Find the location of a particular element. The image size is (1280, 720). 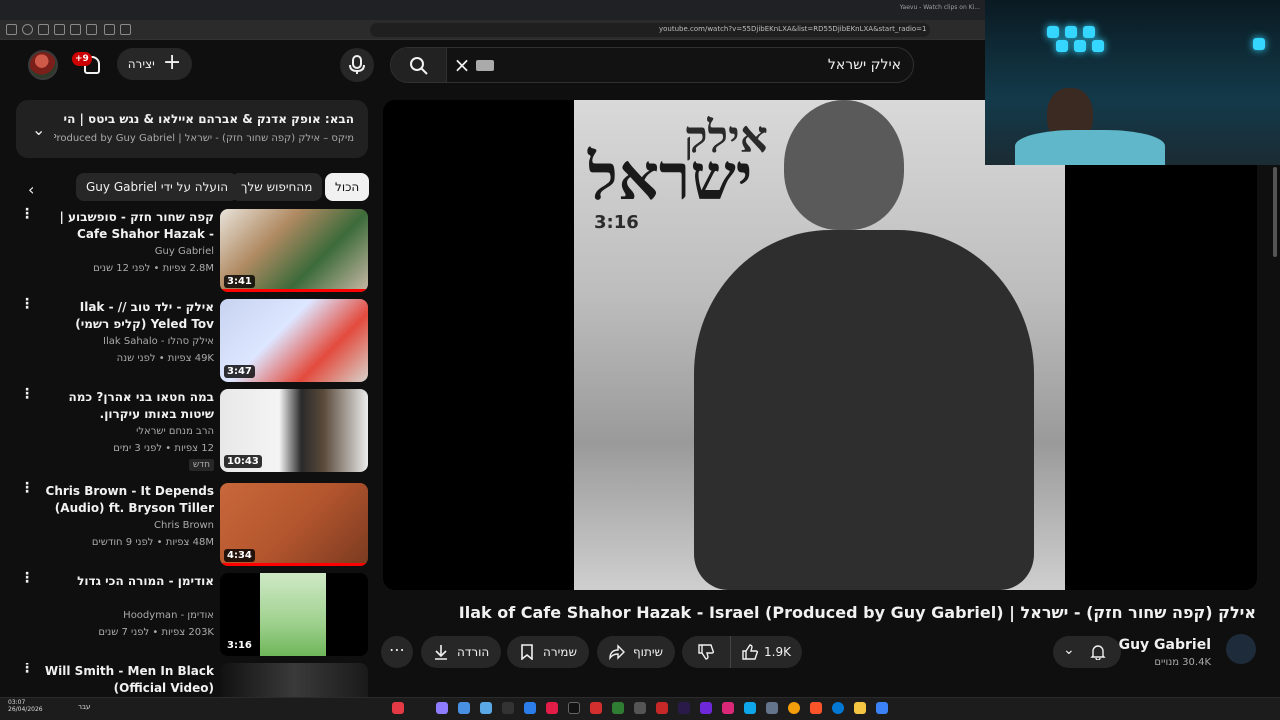

suggestion-channel: Guy Gabriel is located at coordinates (184, 251).